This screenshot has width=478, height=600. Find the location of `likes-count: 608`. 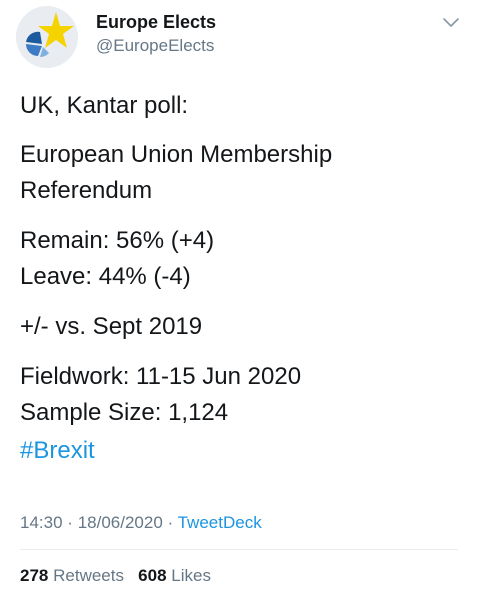

likes-count: 608 is located at coordinates (152, 575).